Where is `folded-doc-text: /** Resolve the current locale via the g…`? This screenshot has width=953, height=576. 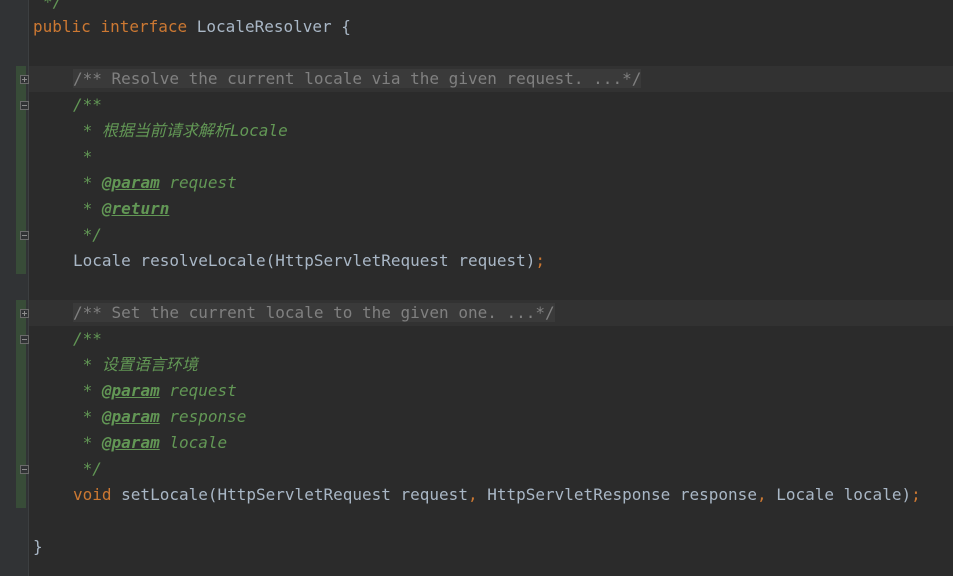 folded-doc-text: /** Resolve the current locale via the g… is located at coordinates (357, 78).